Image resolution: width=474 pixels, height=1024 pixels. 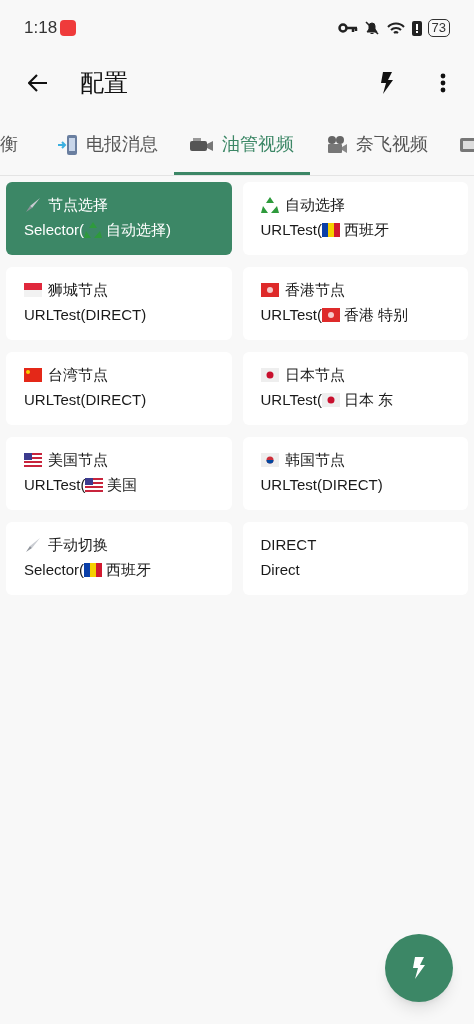 What do you see at coordinates (38, 83) in the screenshot?
I see `back-arrow-icon` at bounding box center [38, 83].